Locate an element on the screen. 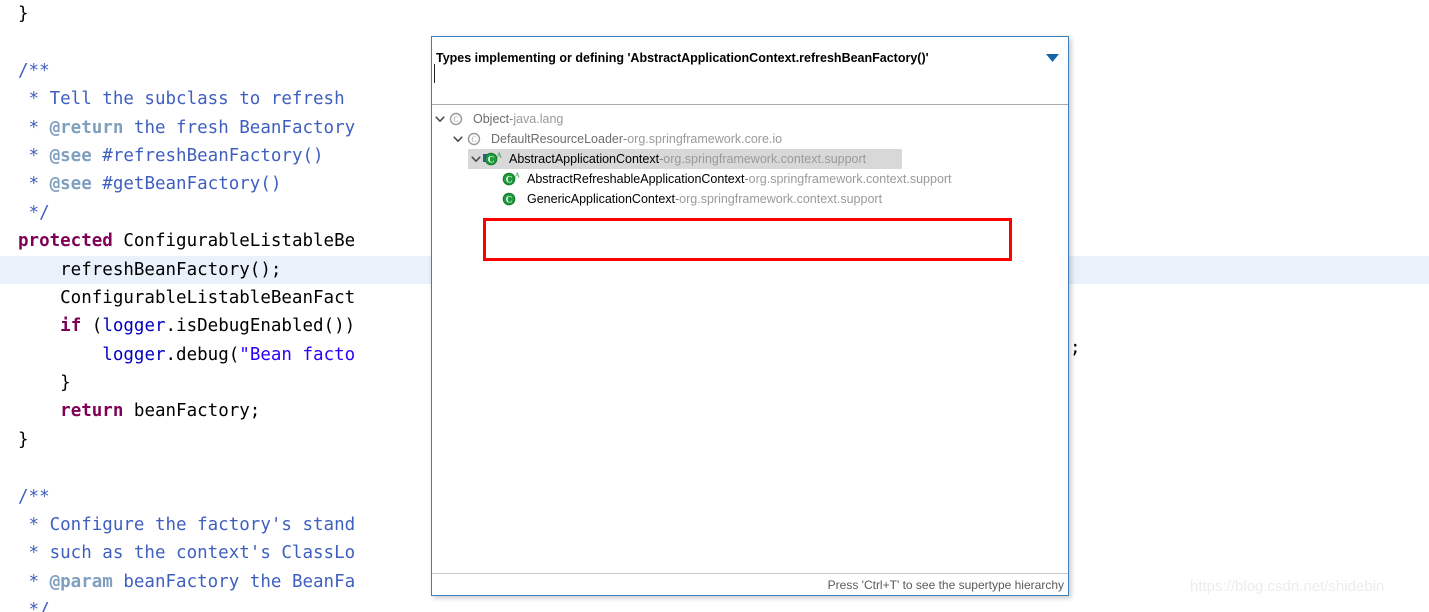 This screenshot has height=612, width=1429. filter-input-caret is located at coordinates (434, 73).